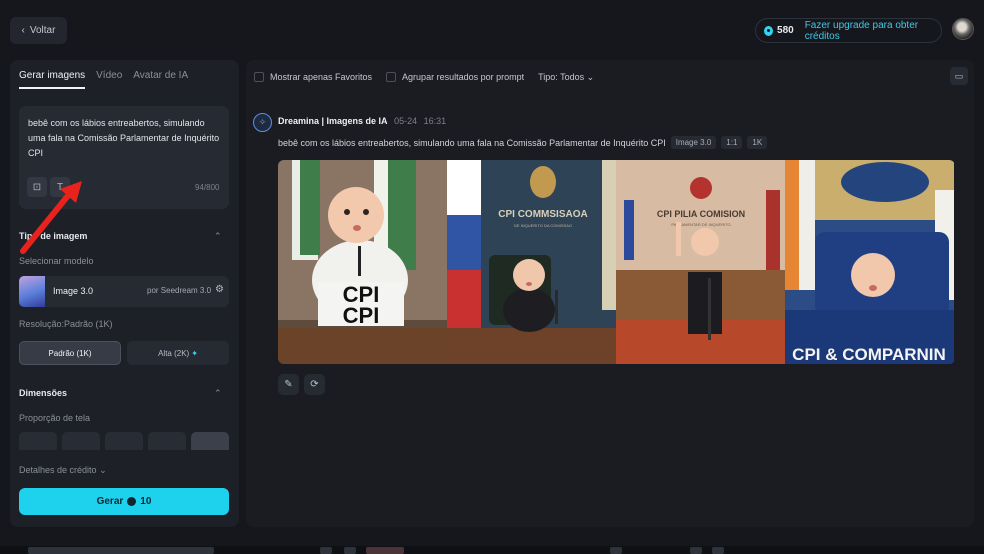 The height and width of the screenshot is (554, 984). Describe the element at coordinates (52, 79) in the screenshot. I see `tab-generate-images: Gerar imagens` at that location.